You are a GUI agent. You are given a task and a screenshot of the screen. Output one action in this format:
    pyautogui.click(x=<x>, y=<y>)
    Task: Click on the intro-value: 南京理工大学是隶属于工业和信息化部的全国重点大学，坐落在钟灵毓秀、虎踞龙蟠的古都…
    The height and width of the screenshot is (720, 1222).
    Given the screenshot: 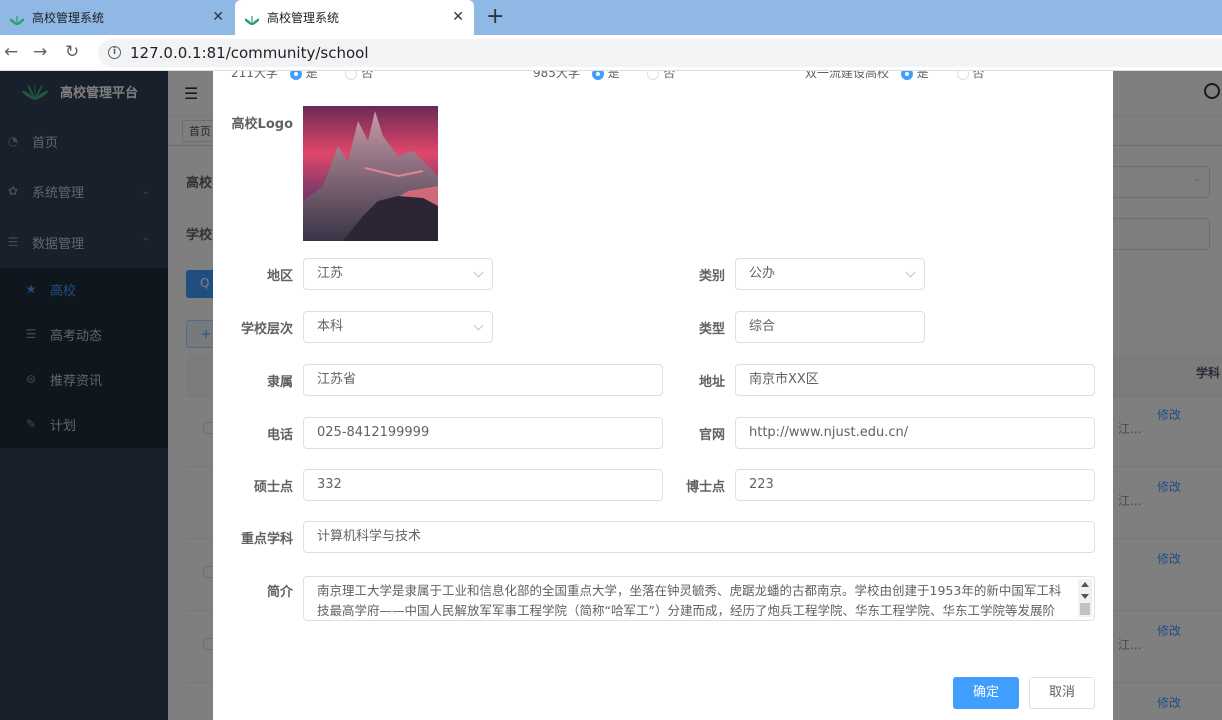 What is the action you would take?
    pyautogui.click(x=689, y=600)
    